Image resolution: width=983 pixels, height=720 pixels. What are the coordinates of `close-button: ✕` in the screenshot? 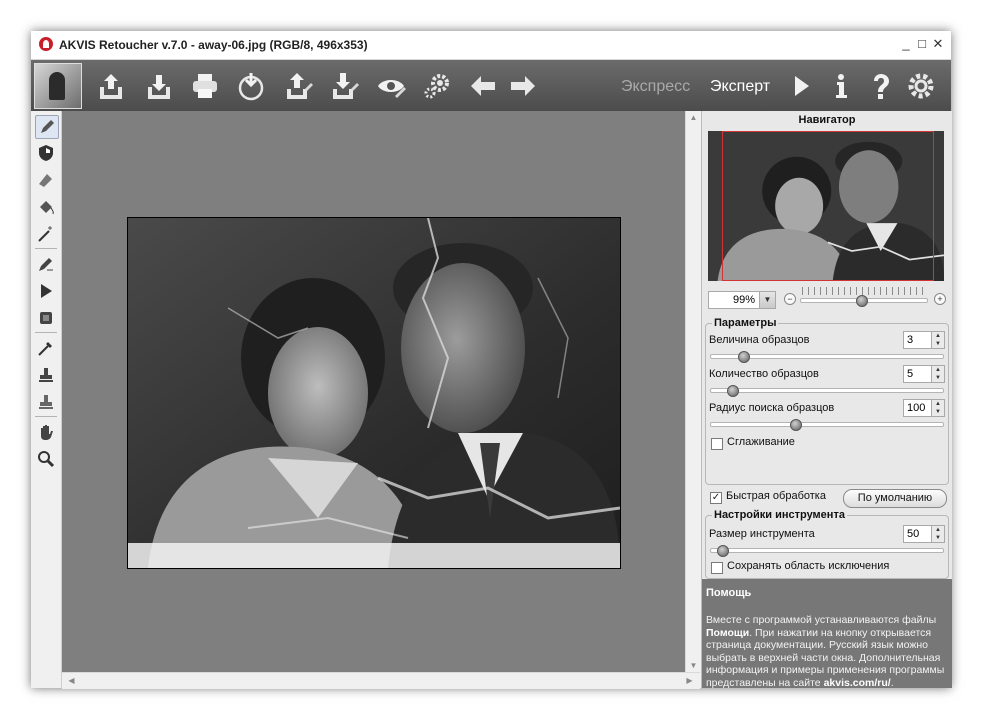 It's located at (938, 44).